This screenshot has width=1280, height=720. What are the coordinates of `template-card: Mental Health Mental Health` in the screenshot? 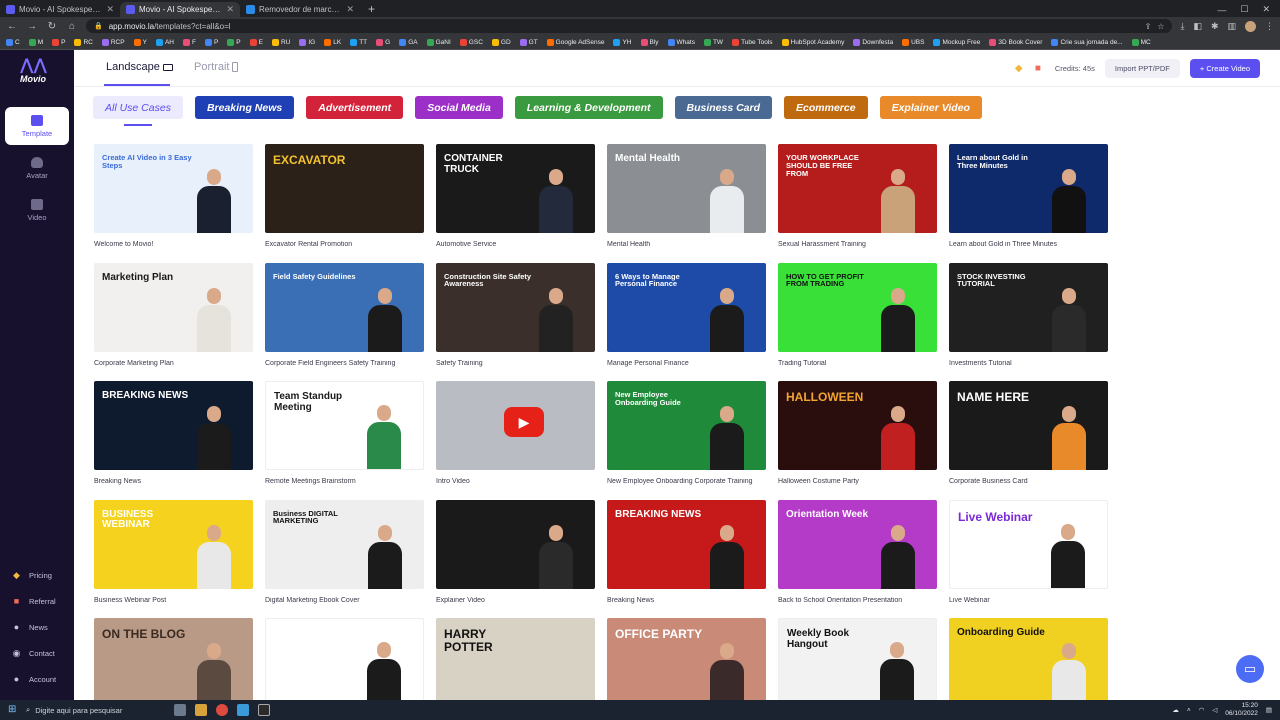 It's located at (686, 203).